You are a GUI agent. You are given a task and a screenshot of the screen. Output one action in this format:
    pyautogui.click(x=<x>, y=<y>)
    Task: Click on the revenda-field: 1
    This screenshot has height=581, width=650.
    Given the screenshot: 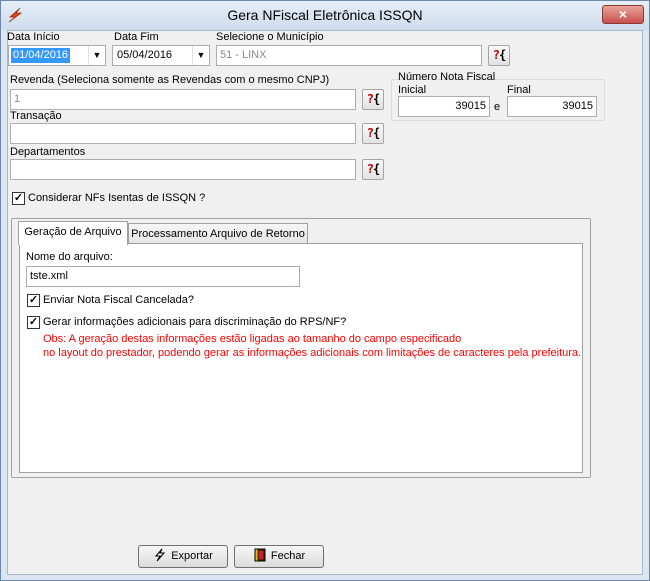 What is the action you would take?
    pyautogui.click(x=183, y=99)
    